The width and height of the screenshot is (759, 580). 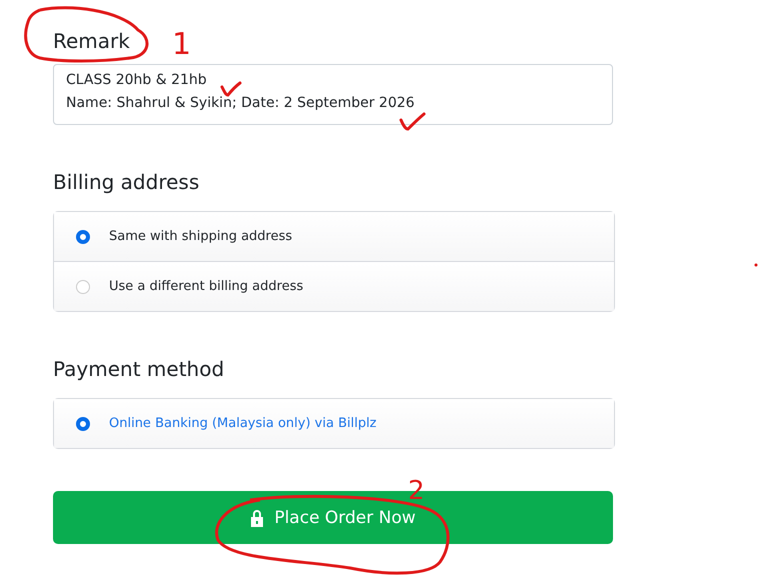 I want to click on remark-heading: Remark, so click(x=91, y=41).